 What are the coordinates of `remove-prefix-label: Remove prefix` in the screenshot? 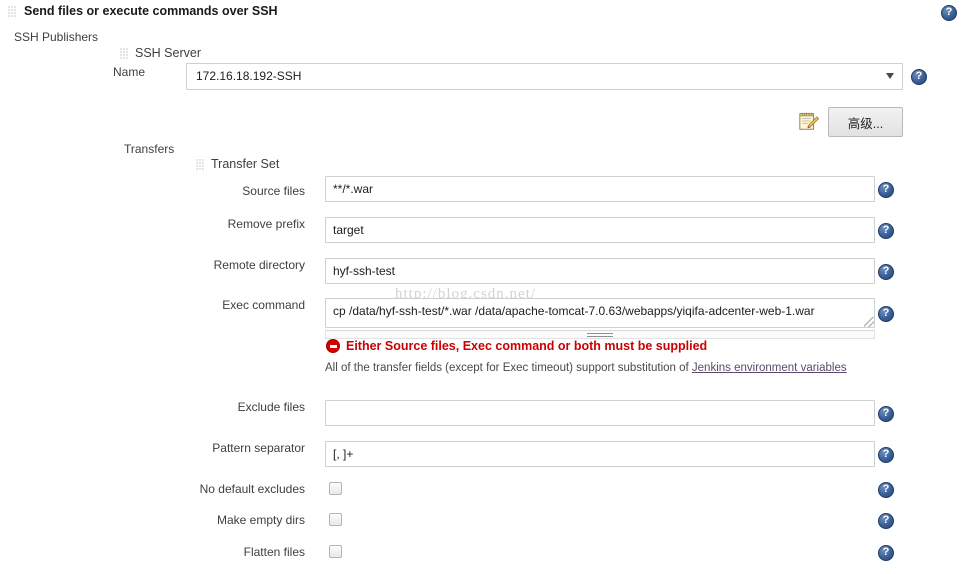 It's located at (266, 224).